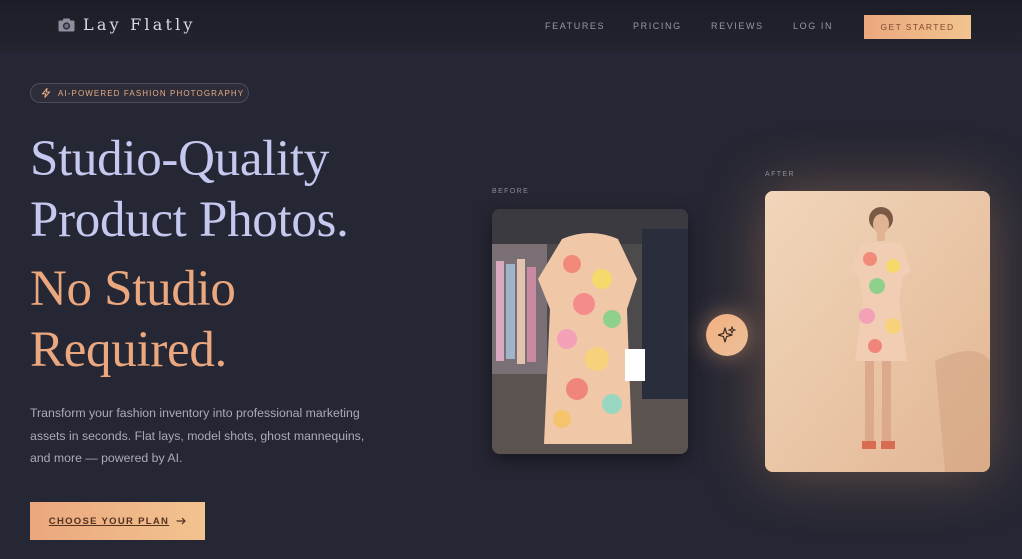 The image size is (1022, 559). I want to click on nav-link-reviews: REVIEWS, so click(737, 26).